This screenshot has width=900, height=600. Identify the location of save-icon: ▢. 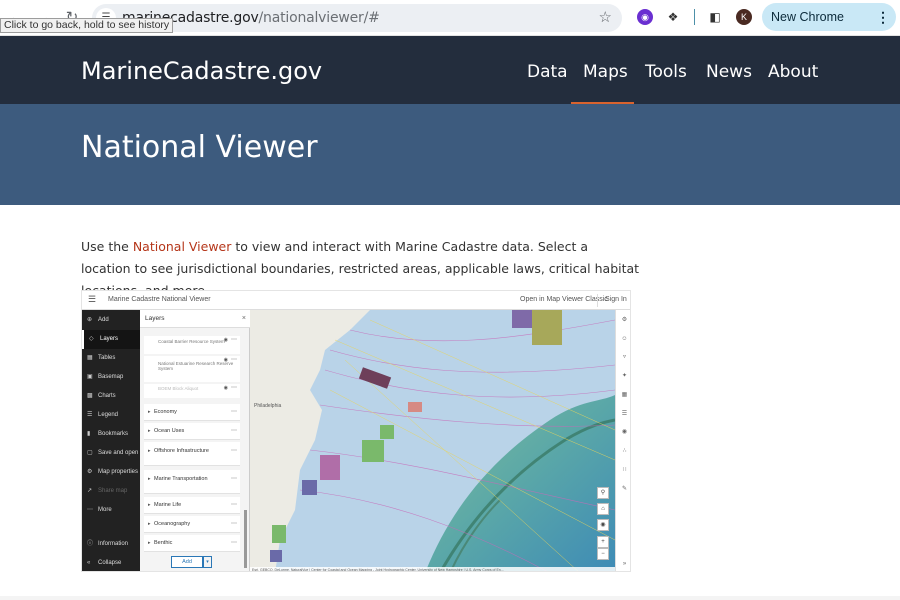
(90, 453).